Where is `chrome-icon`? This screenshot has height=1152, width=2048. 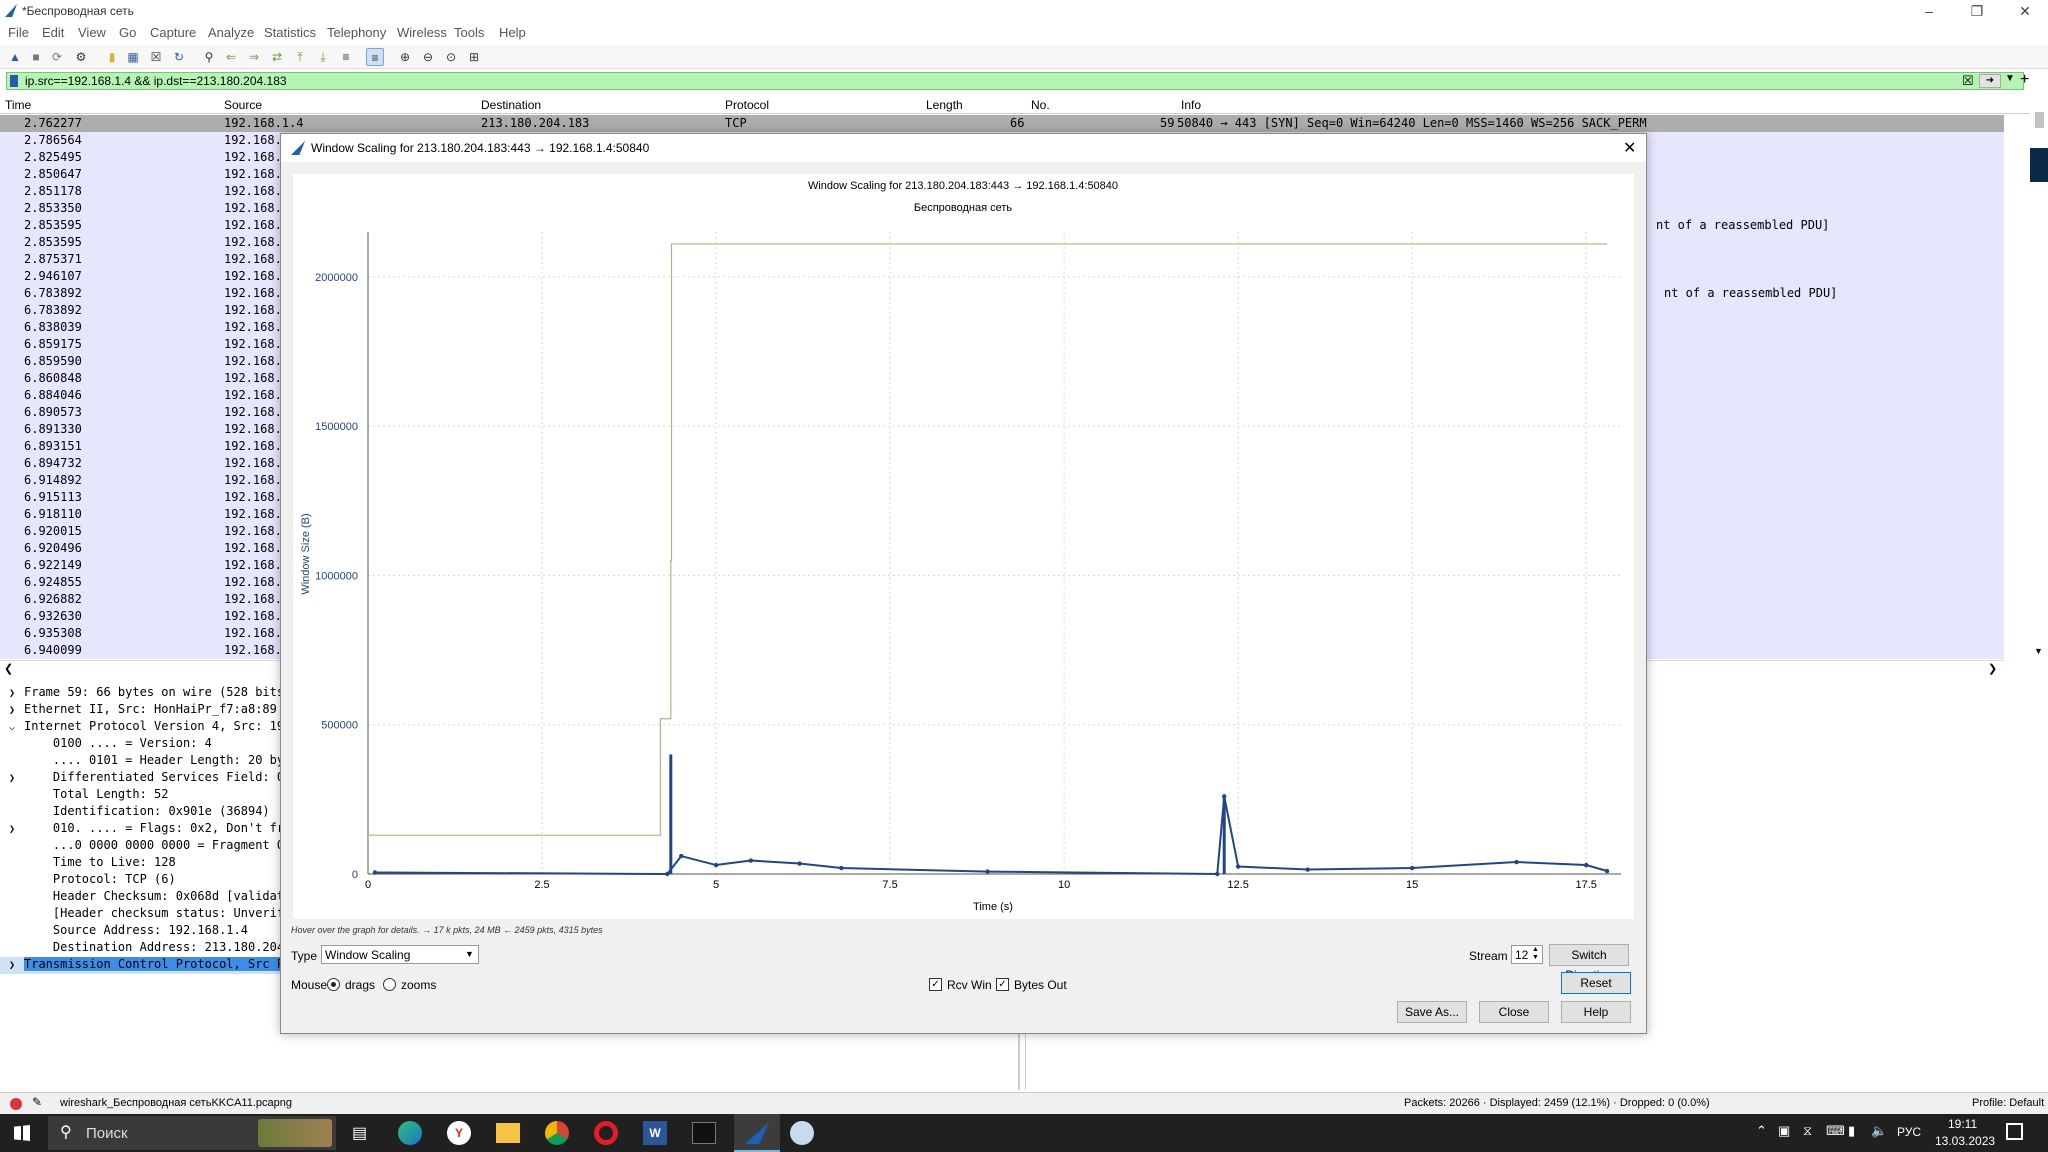
chrome-icon is located at coordinates (557, 1133).